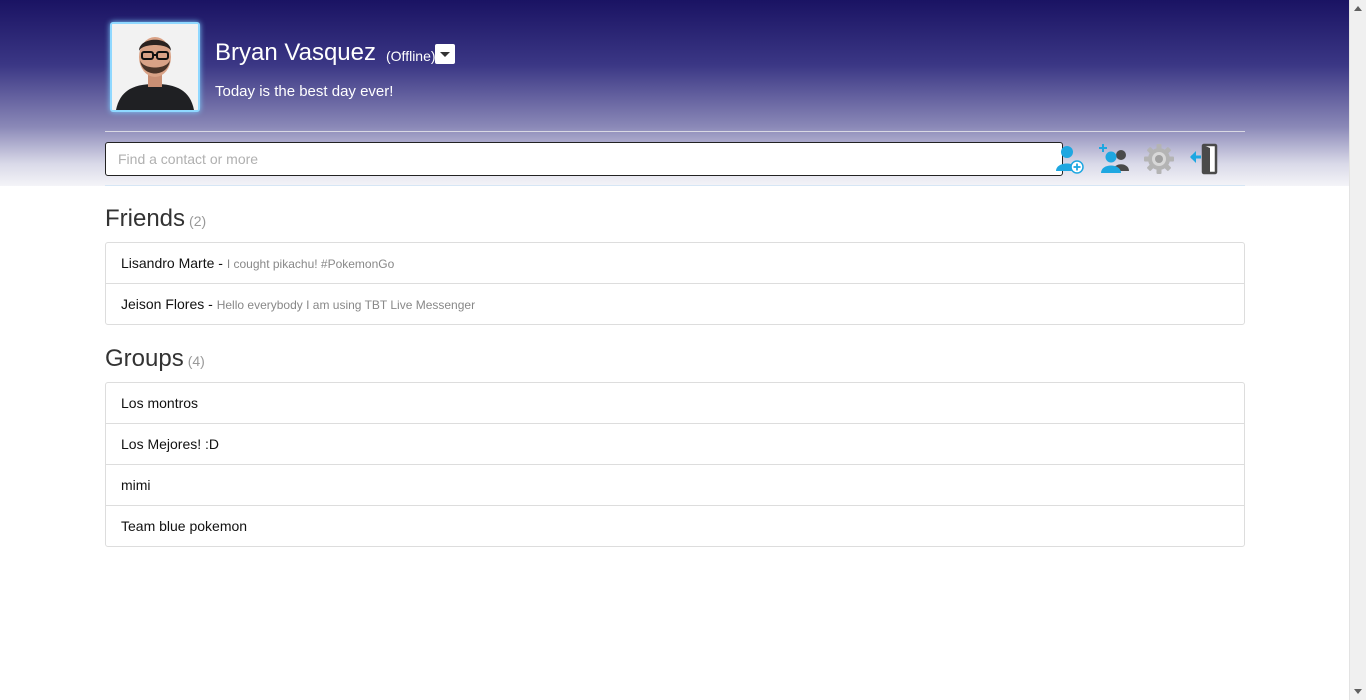  I want to click on header-divider, so click(675, 131).